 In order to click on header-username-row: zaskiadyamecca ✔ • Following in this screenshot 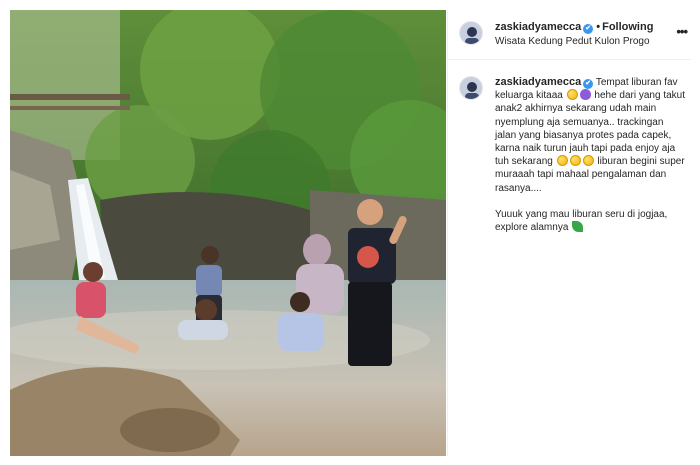, I will do `click(574, 27)`.